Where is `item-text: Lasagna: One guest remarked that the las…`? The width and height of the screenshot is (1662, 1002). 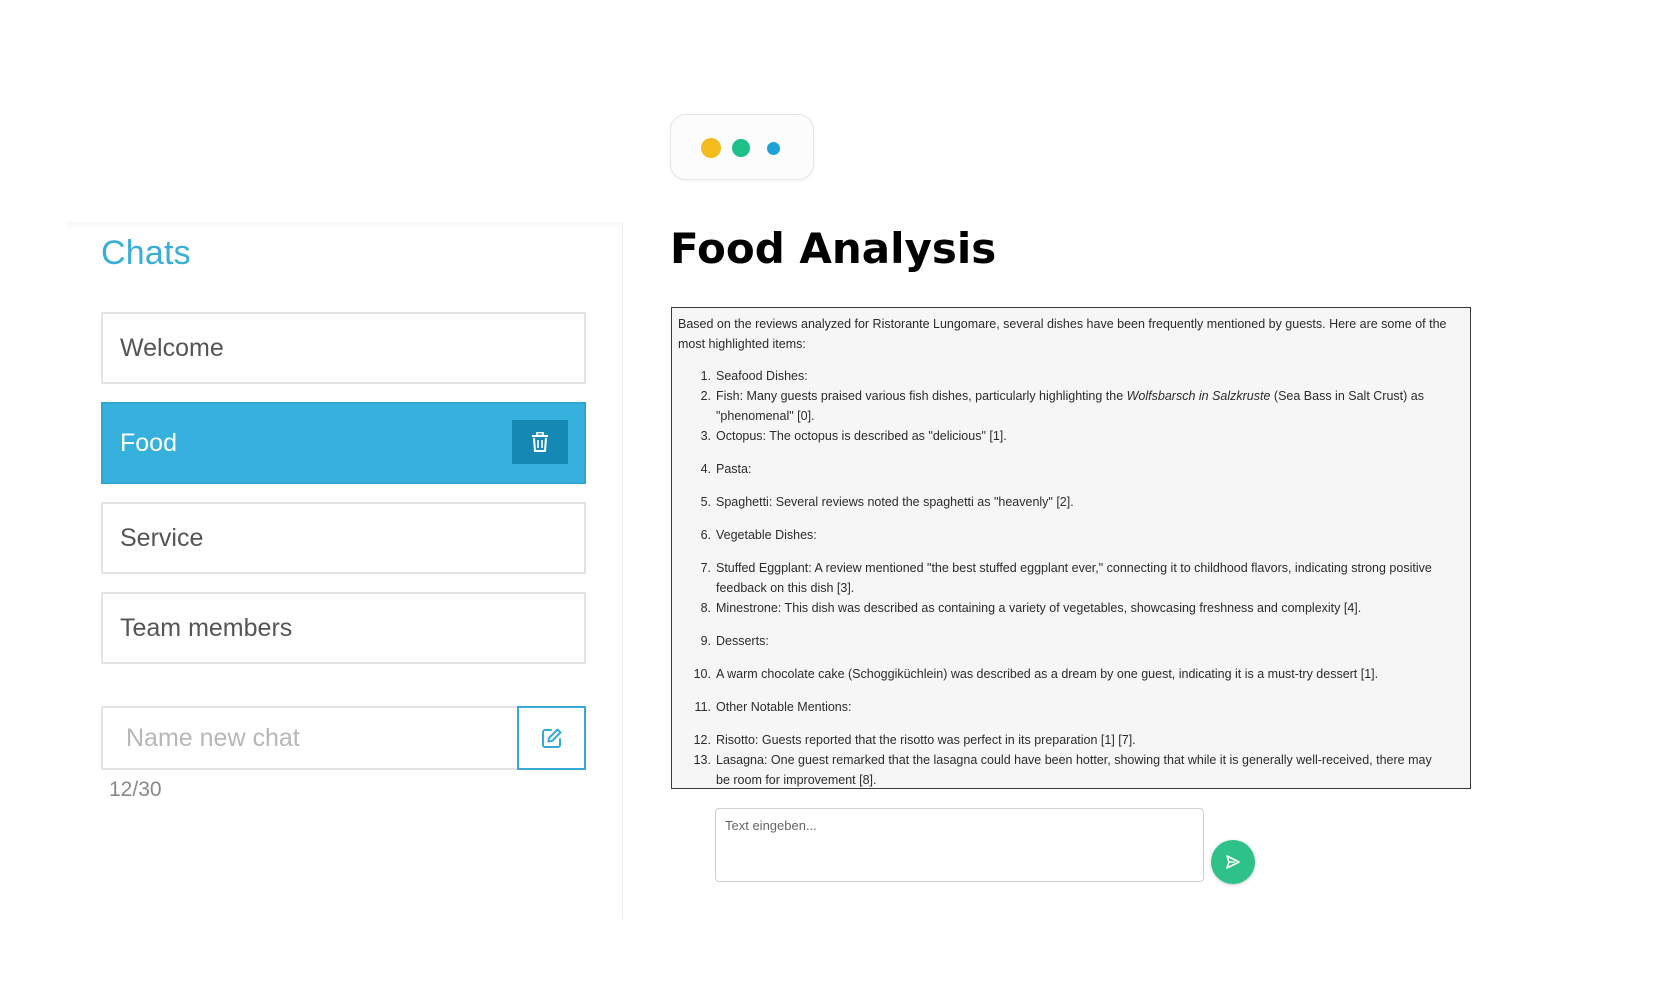 item-text: Lasagna: One guest remarked that the las… is located at coordinates (1074, 770).